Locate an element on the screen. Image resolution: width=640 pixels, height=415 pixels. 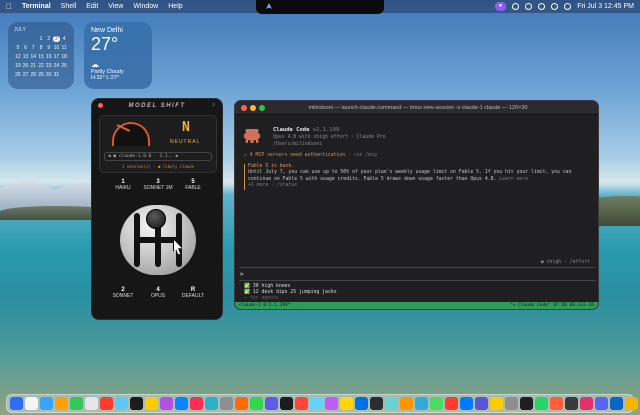
menu-clock: Fri Jul 3 12:45 PM is located at coordinates (605, 6).